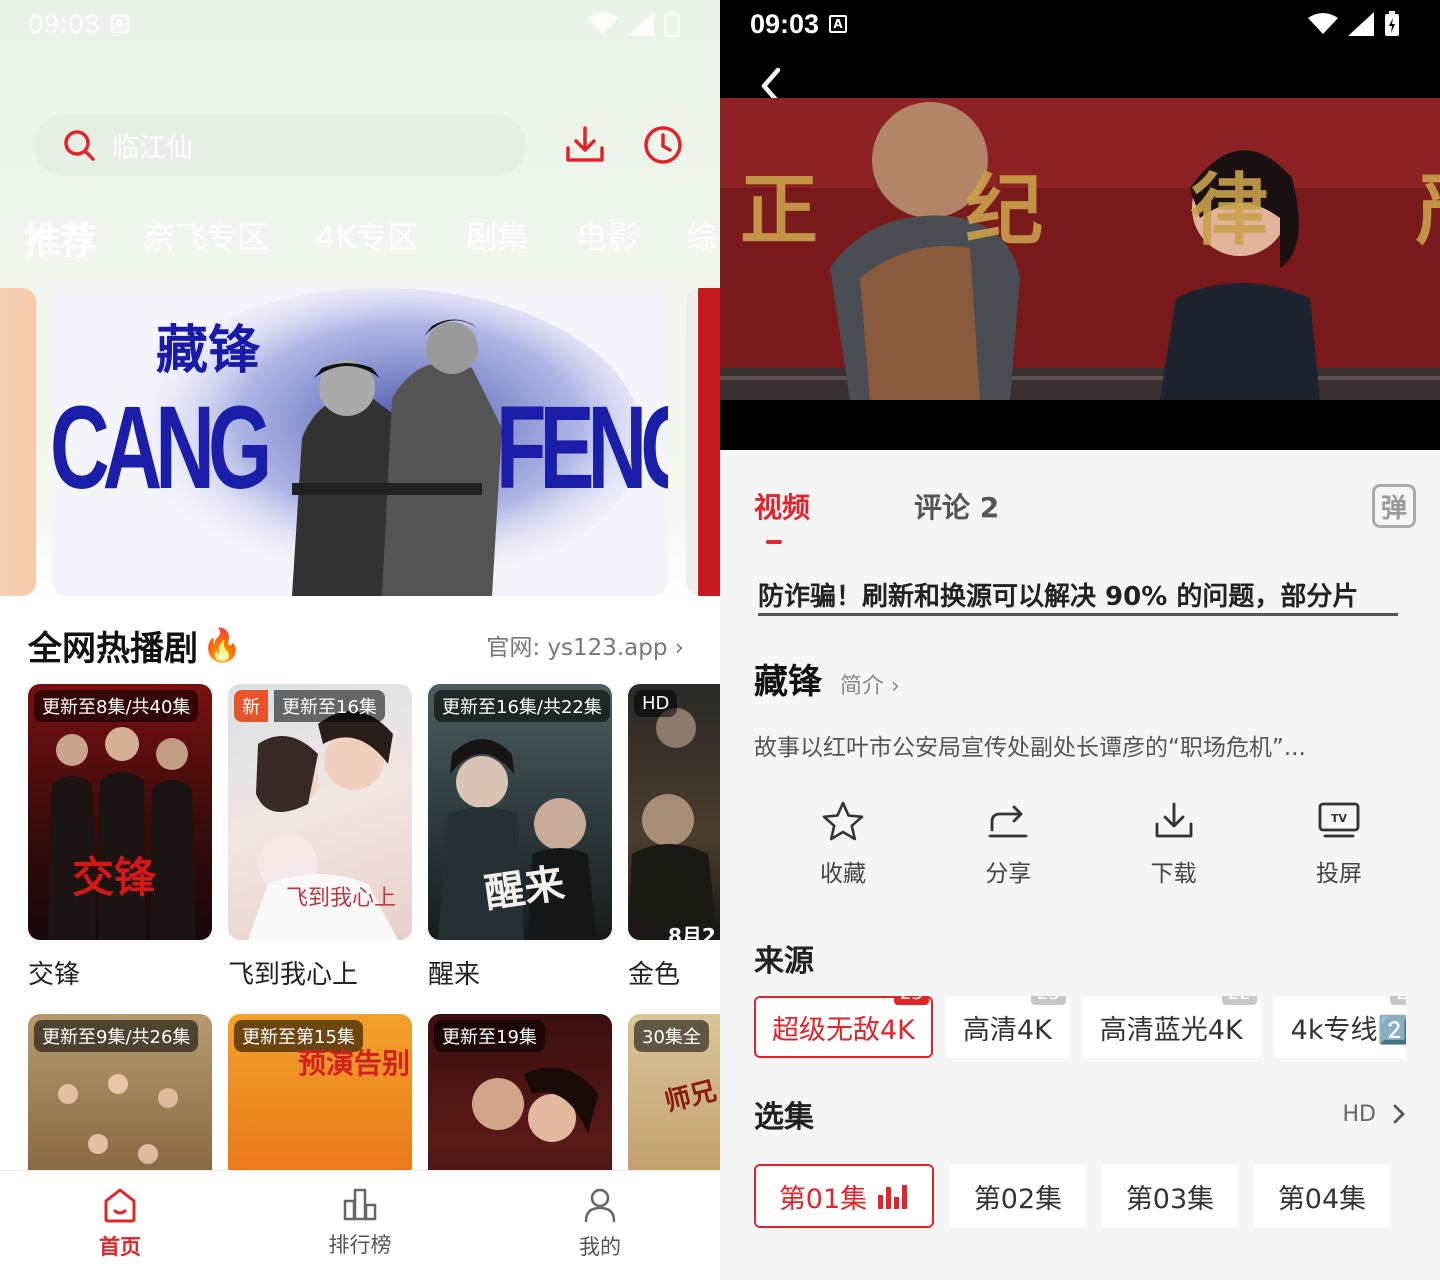 The height and width of the screenshot is (1280, 1440). I want to click on tab-4k: 4K专区, so click(367, 238).